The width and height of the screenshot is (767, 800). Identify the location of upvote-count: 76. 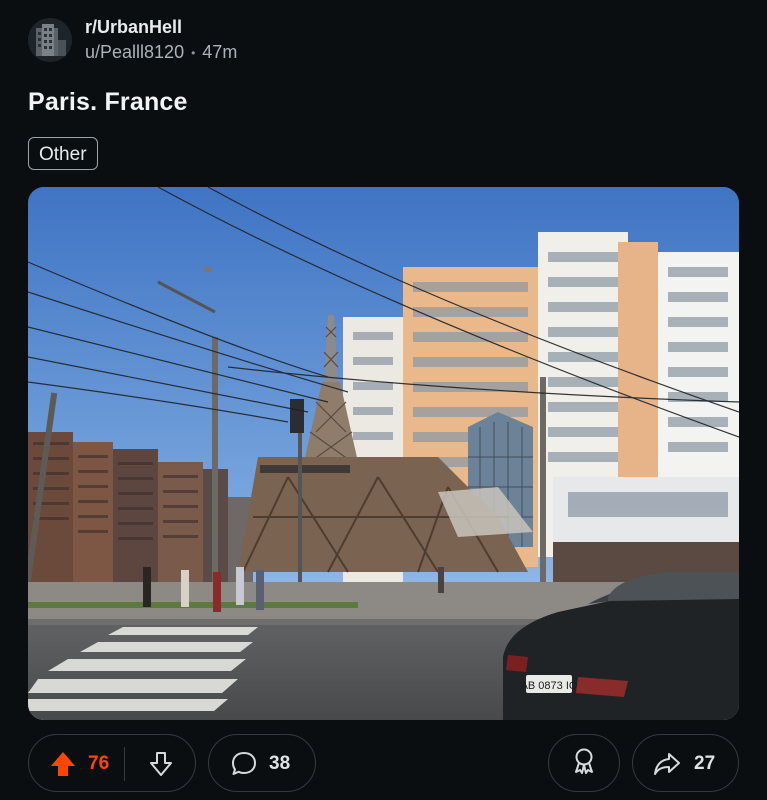
(99, 763).